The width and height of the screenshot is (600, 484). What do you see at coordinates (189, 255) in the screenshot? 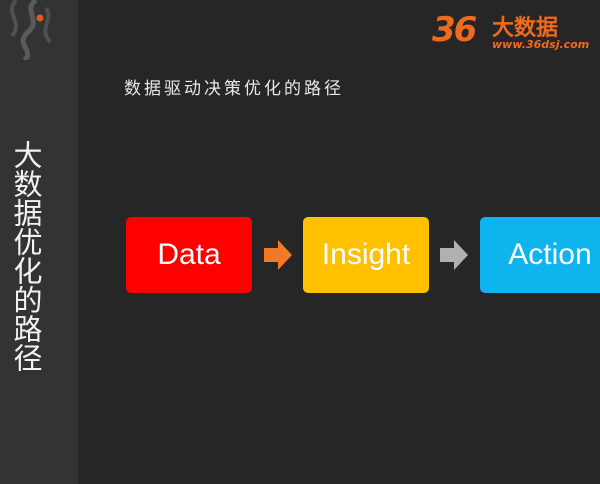
I see `step-data-box: Data` at bounding box center [189, 255].